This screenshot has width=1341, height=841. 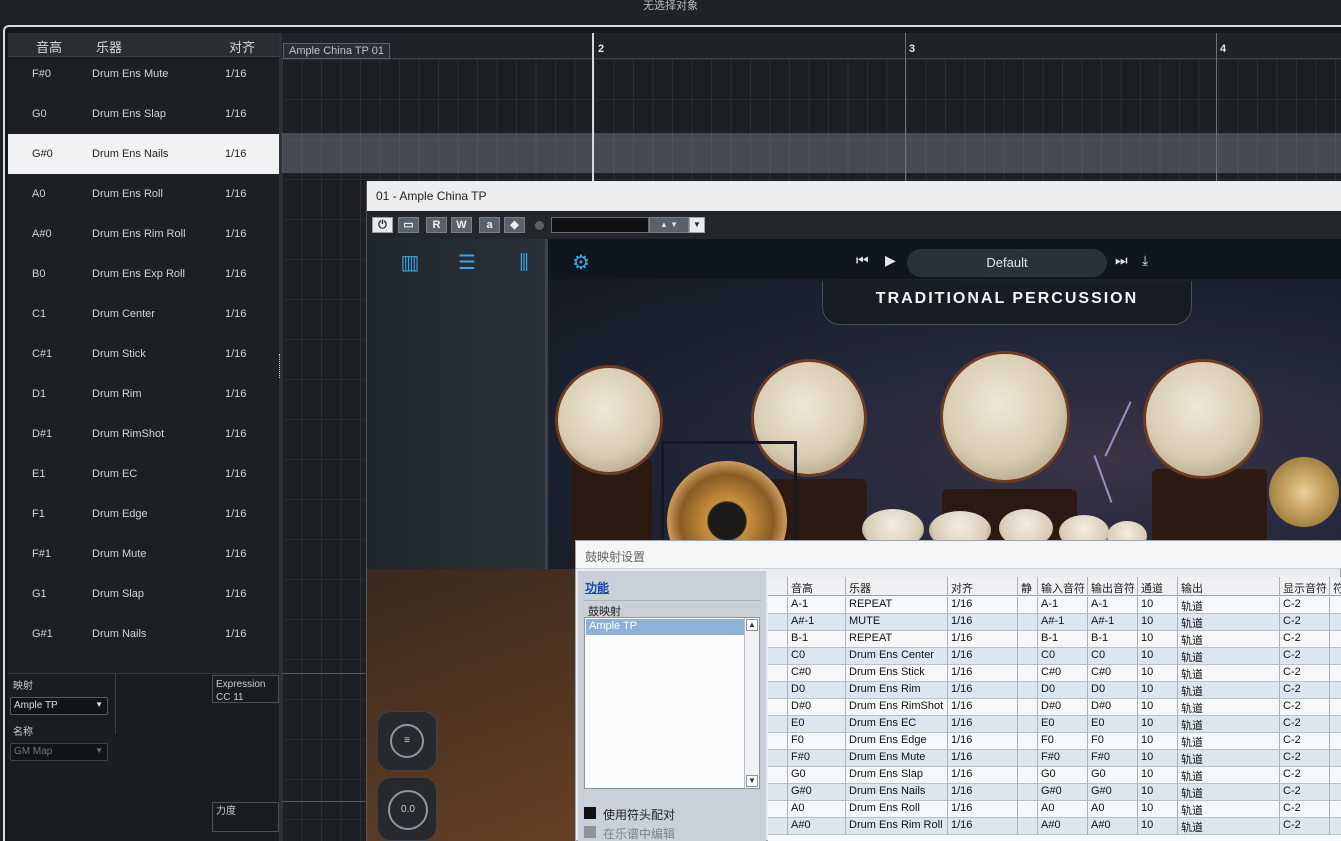 What do you see at coordinates (1054, 673) in the screenshot?
I see `drum-map-row: C#0 Drum Ens Stick 1/16 C#0 C#0 10 轨道 C-2` at bounding box center [1054, 673].